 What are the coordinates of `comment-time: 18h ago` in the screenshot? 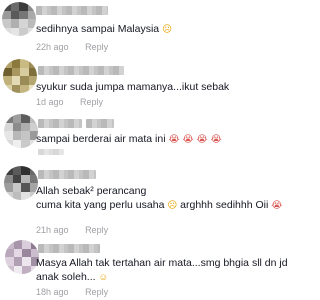 It's located at (52, 292).